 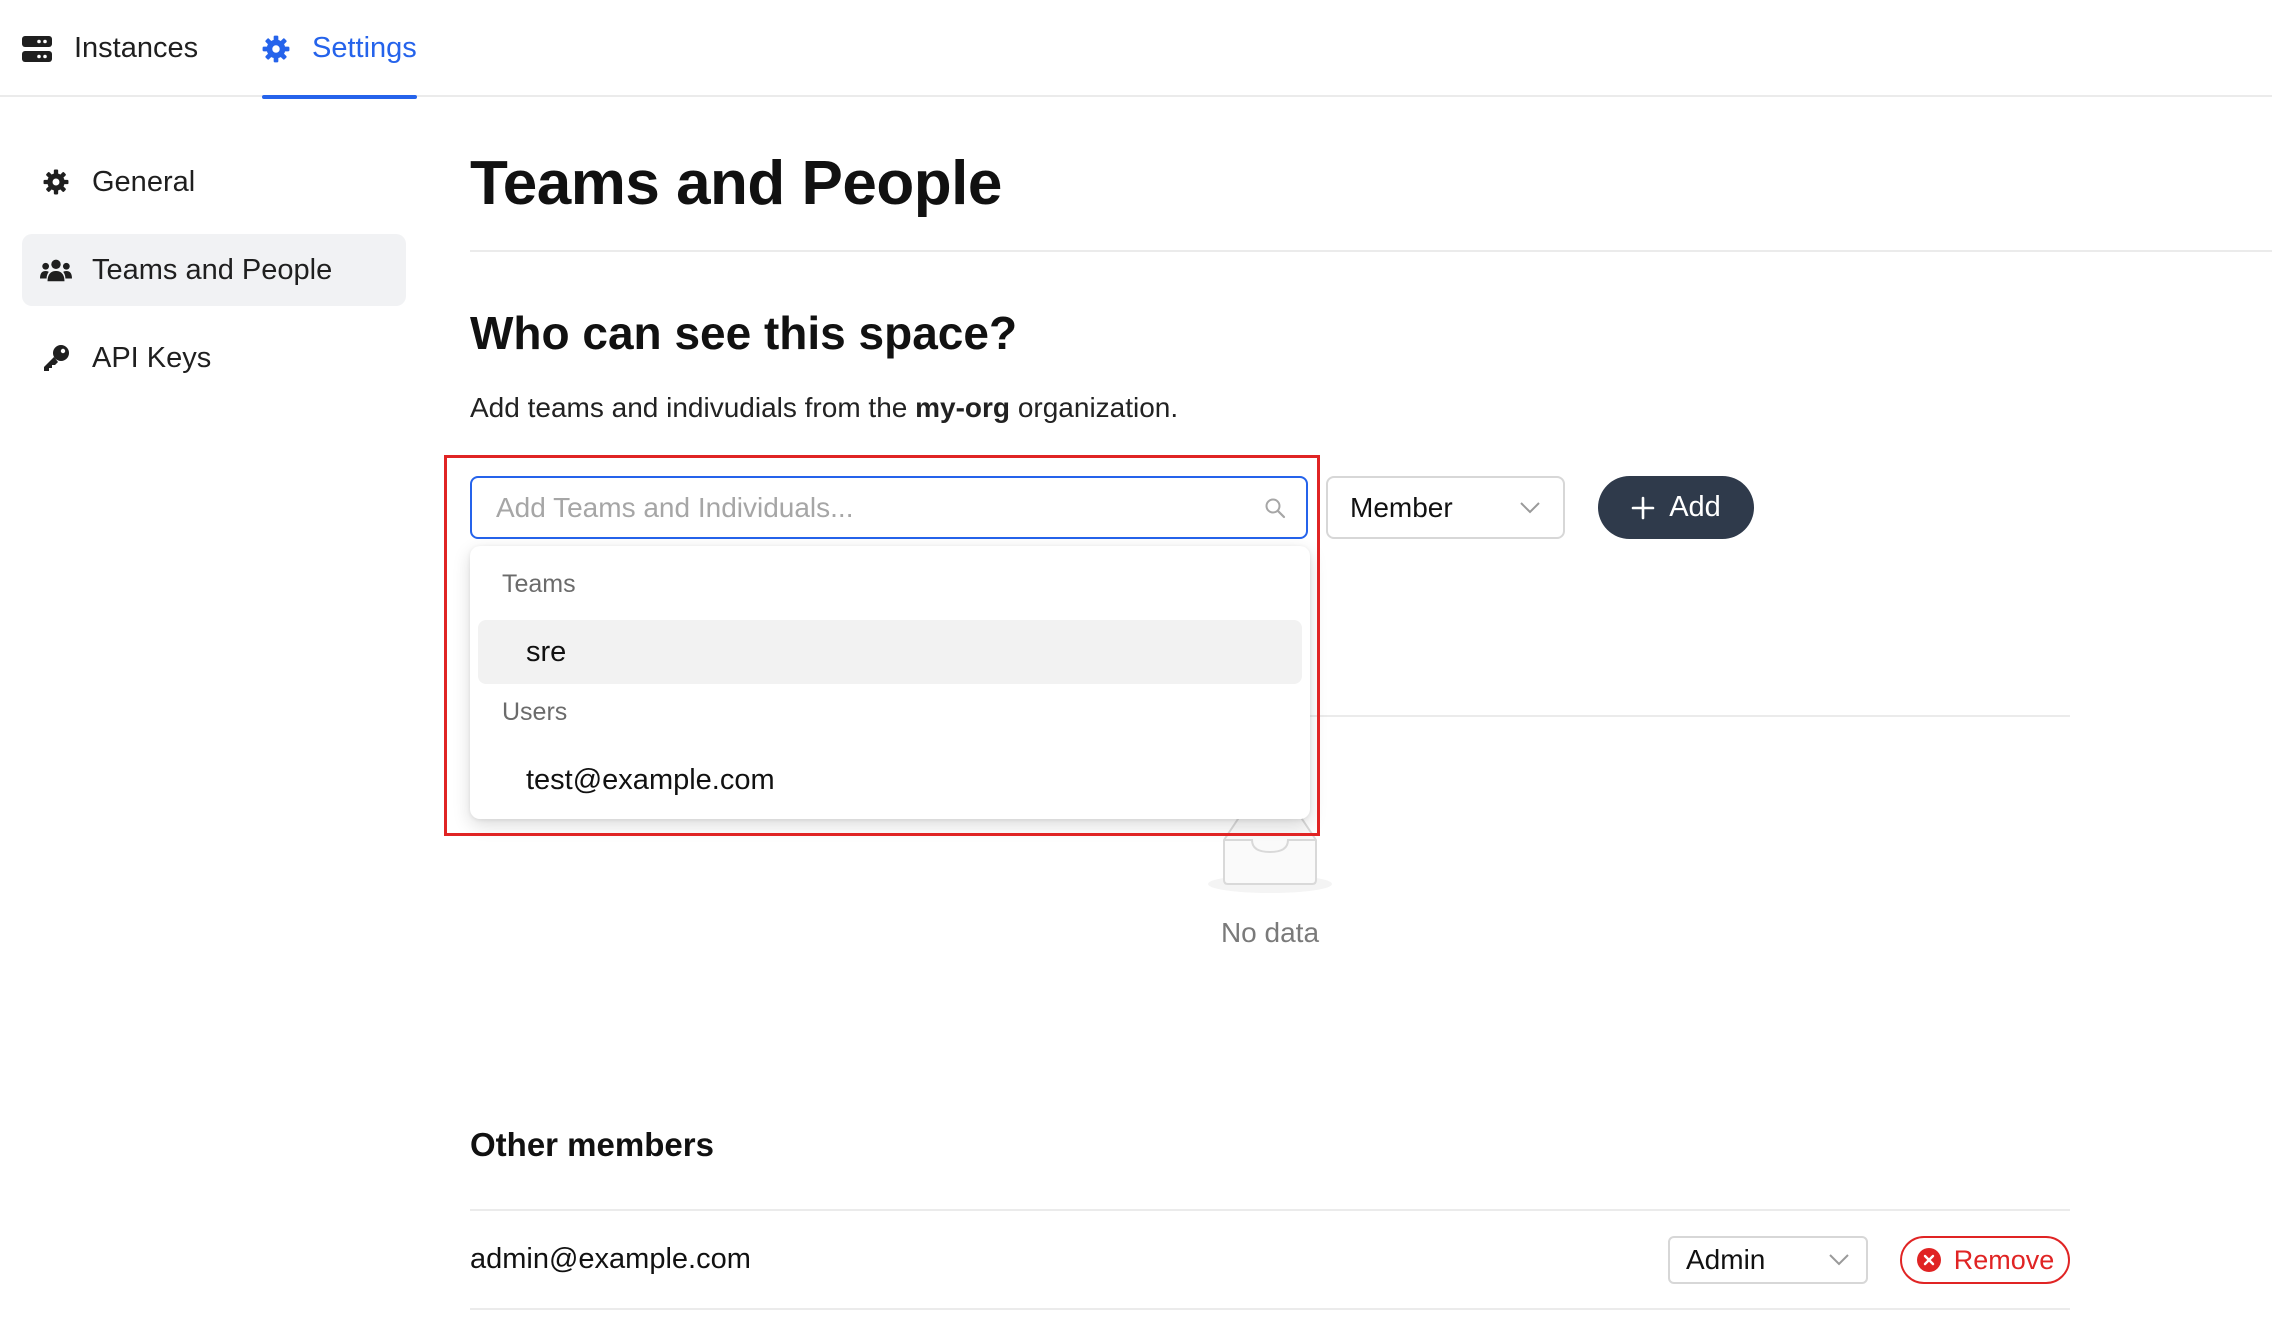 I want to click on add-member-button: Add, so click(x=1676, y=507).